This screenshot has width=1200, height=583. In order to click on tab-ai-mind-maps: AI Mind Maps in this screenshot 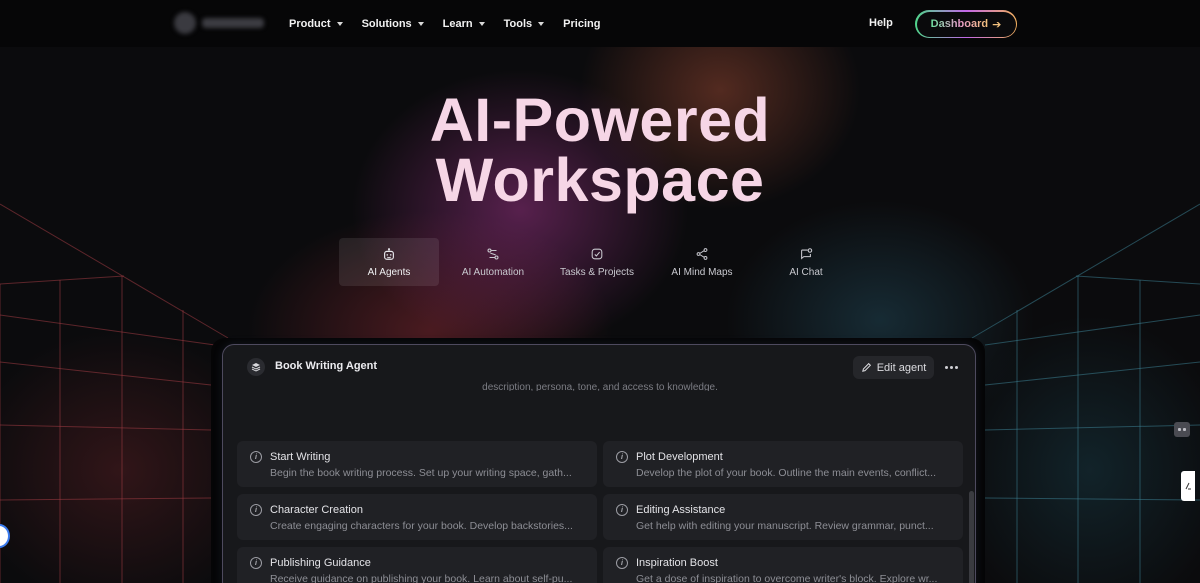, I will do `click(702, 262)`.